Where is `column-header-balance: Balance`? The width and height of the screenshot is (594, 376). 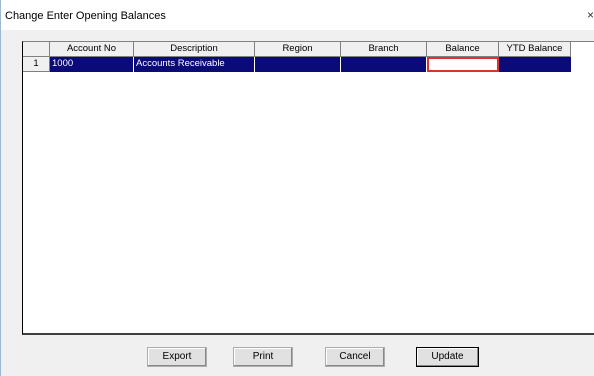
column-header-balance: Balance is located at coordinates (463, 49).